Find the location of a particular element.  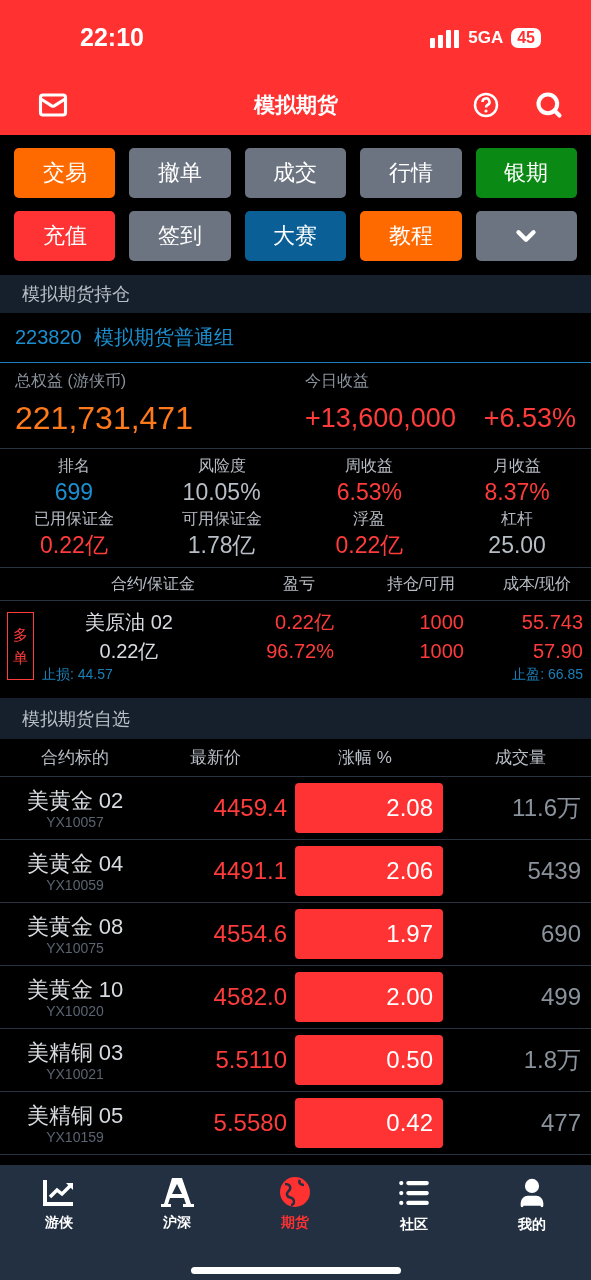

change-bar: 0.42 is located at coordinates (369, 1123).